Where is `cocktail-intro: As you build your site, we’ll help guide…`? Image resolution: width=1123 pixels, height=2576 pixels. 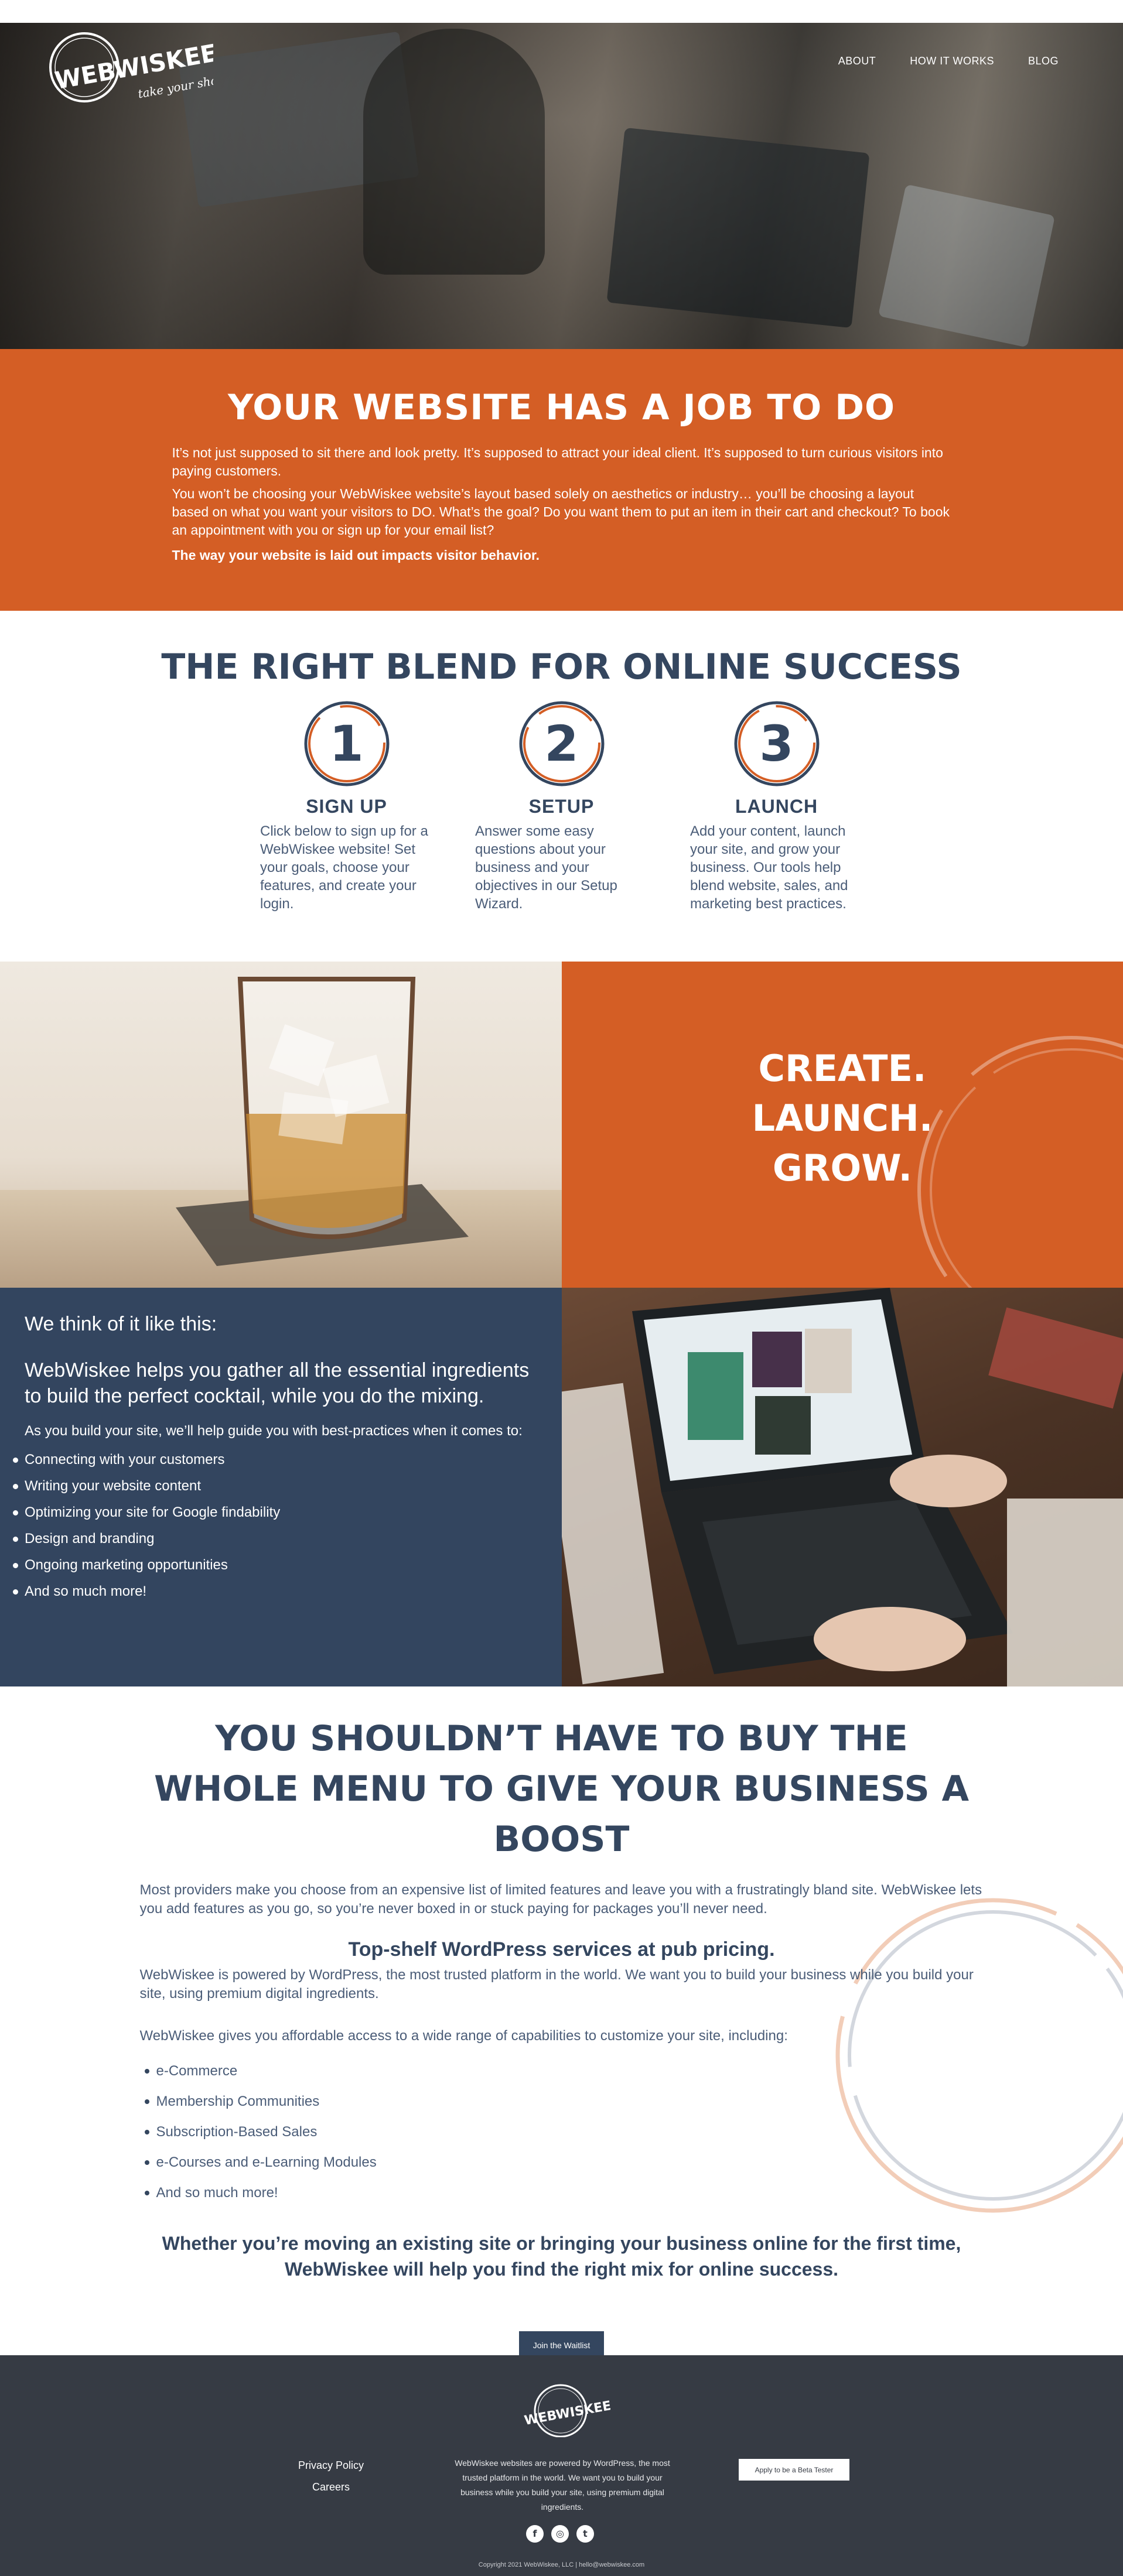 cocktail-intro: As you build your site, we’ll help guide… is located at coordinates (274, 1431).